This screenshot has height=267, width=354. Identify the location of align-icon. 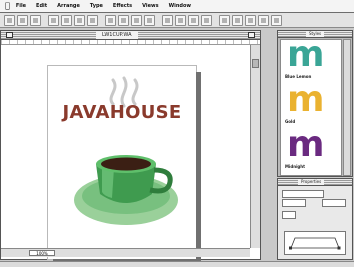
(193, 20).